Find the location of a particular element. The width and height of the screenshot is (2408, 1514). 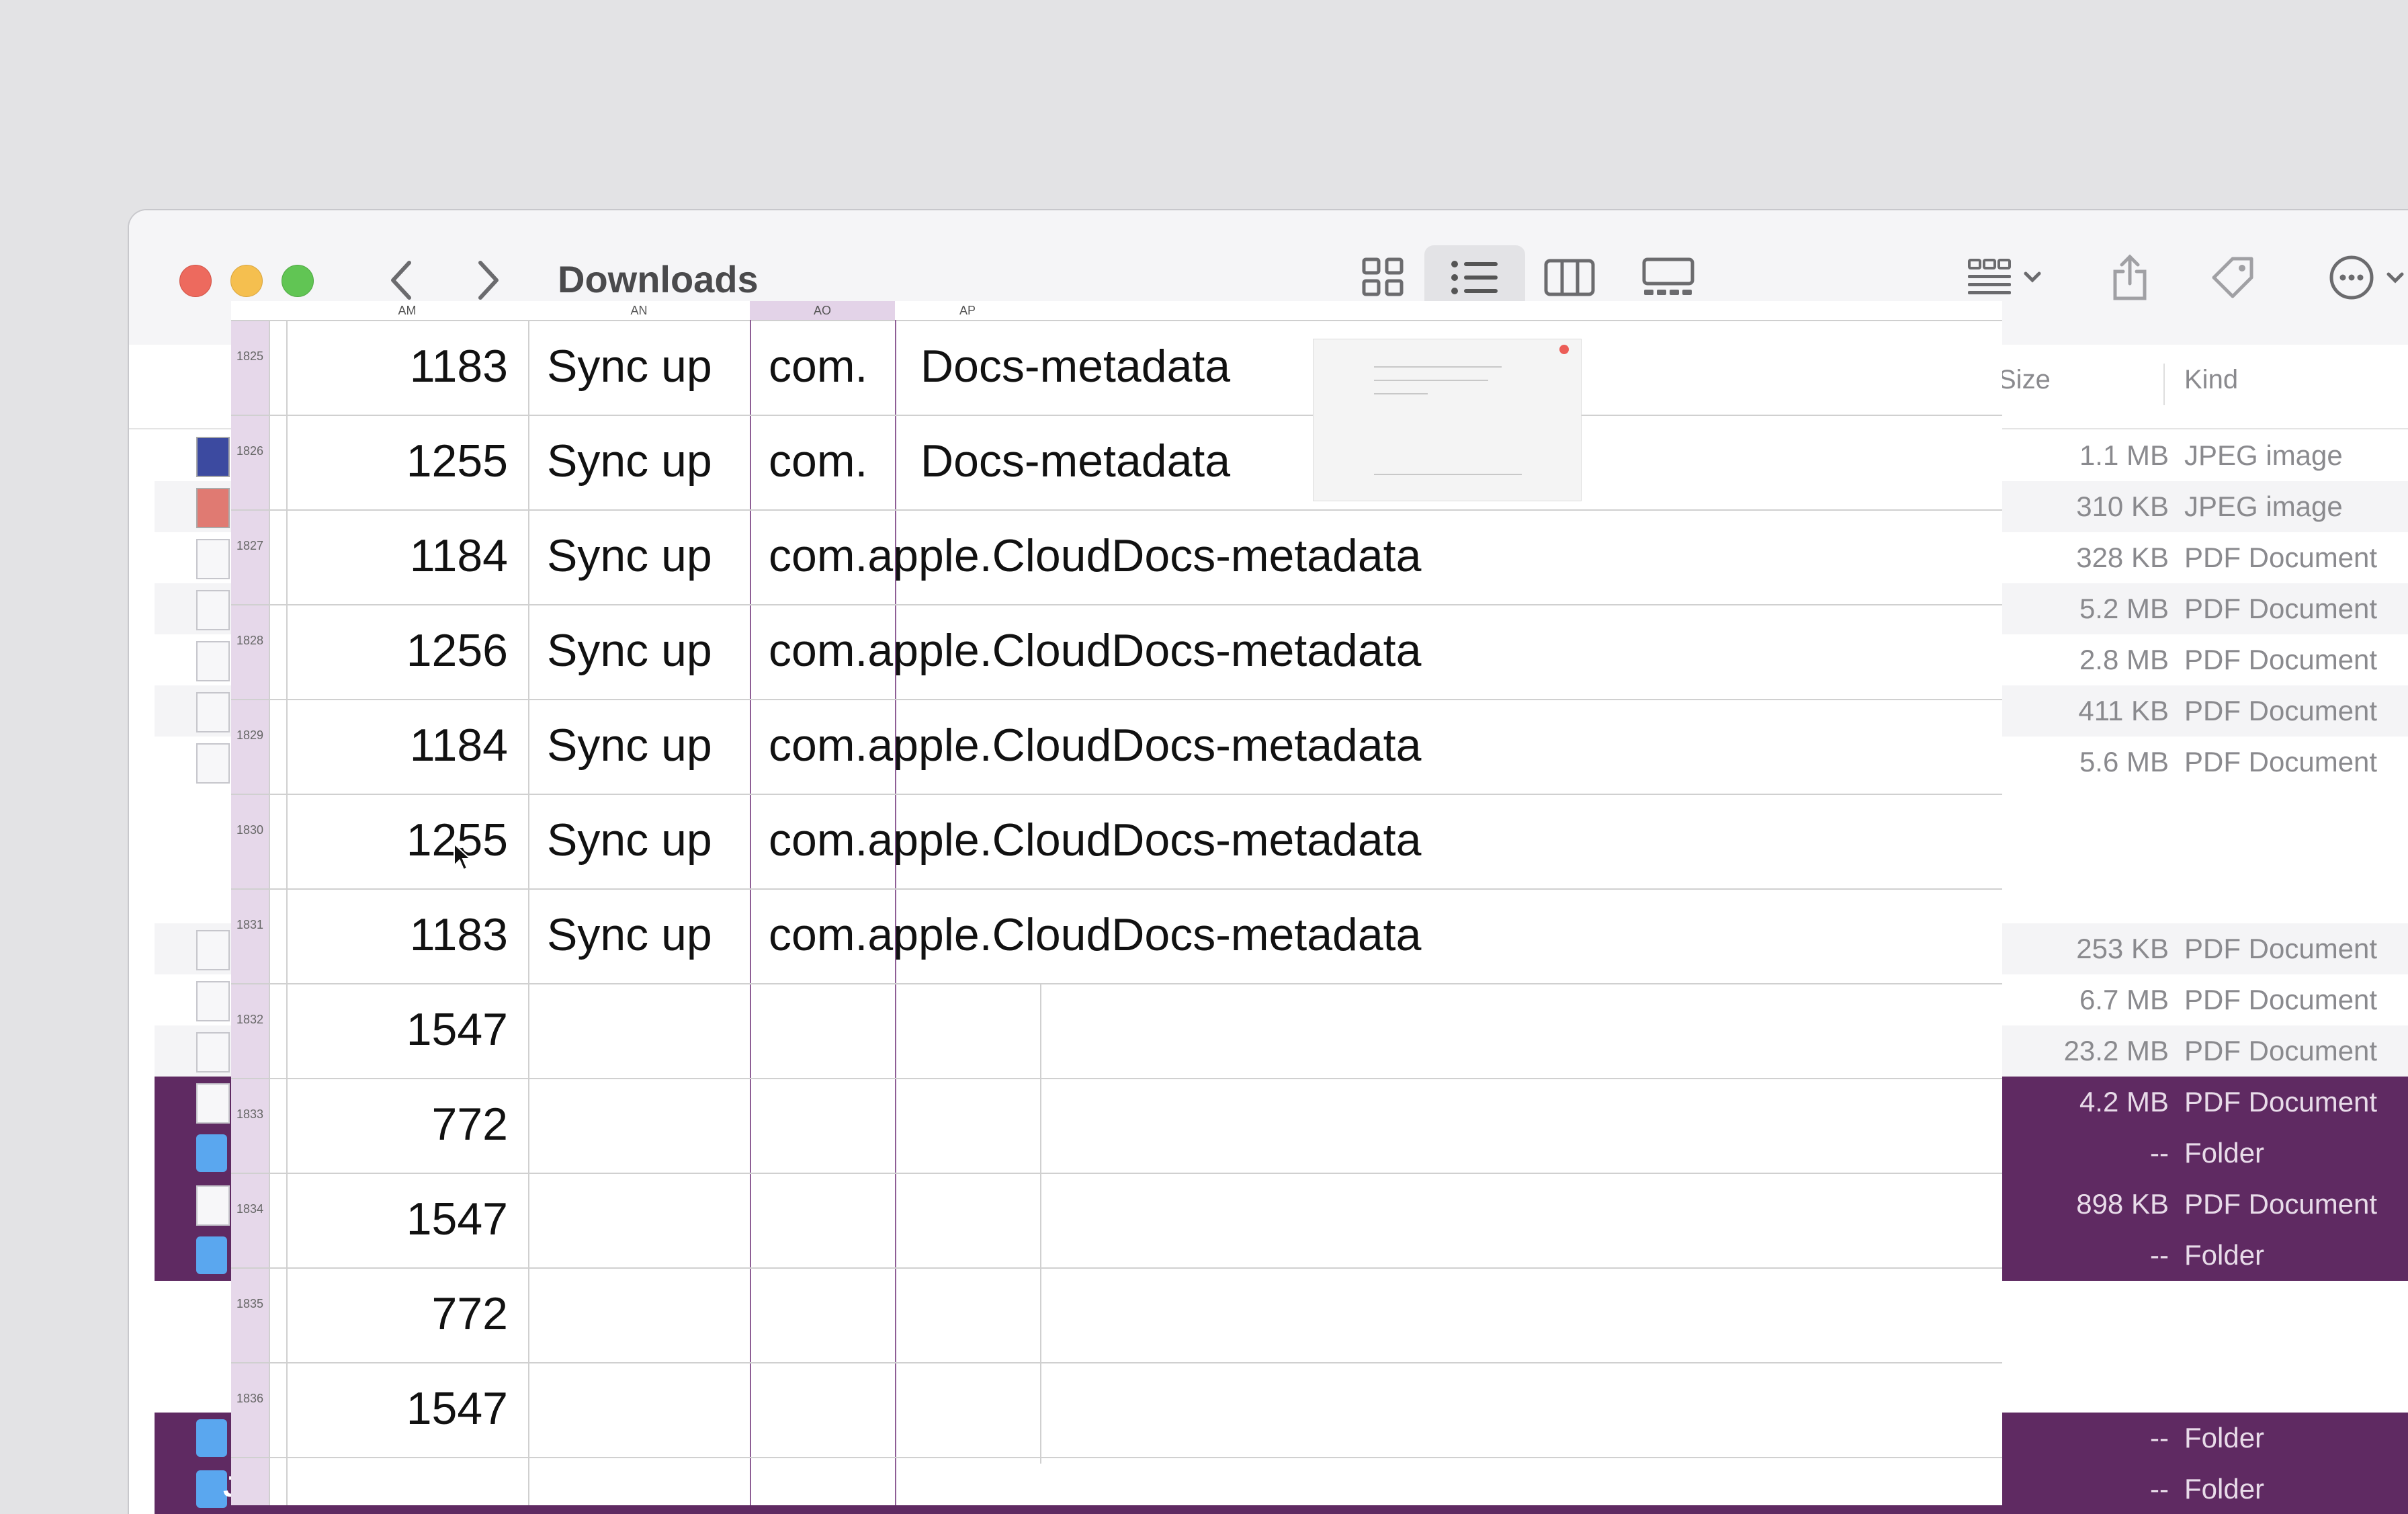

col-header-an: AN is located at coordinates (639, 310).